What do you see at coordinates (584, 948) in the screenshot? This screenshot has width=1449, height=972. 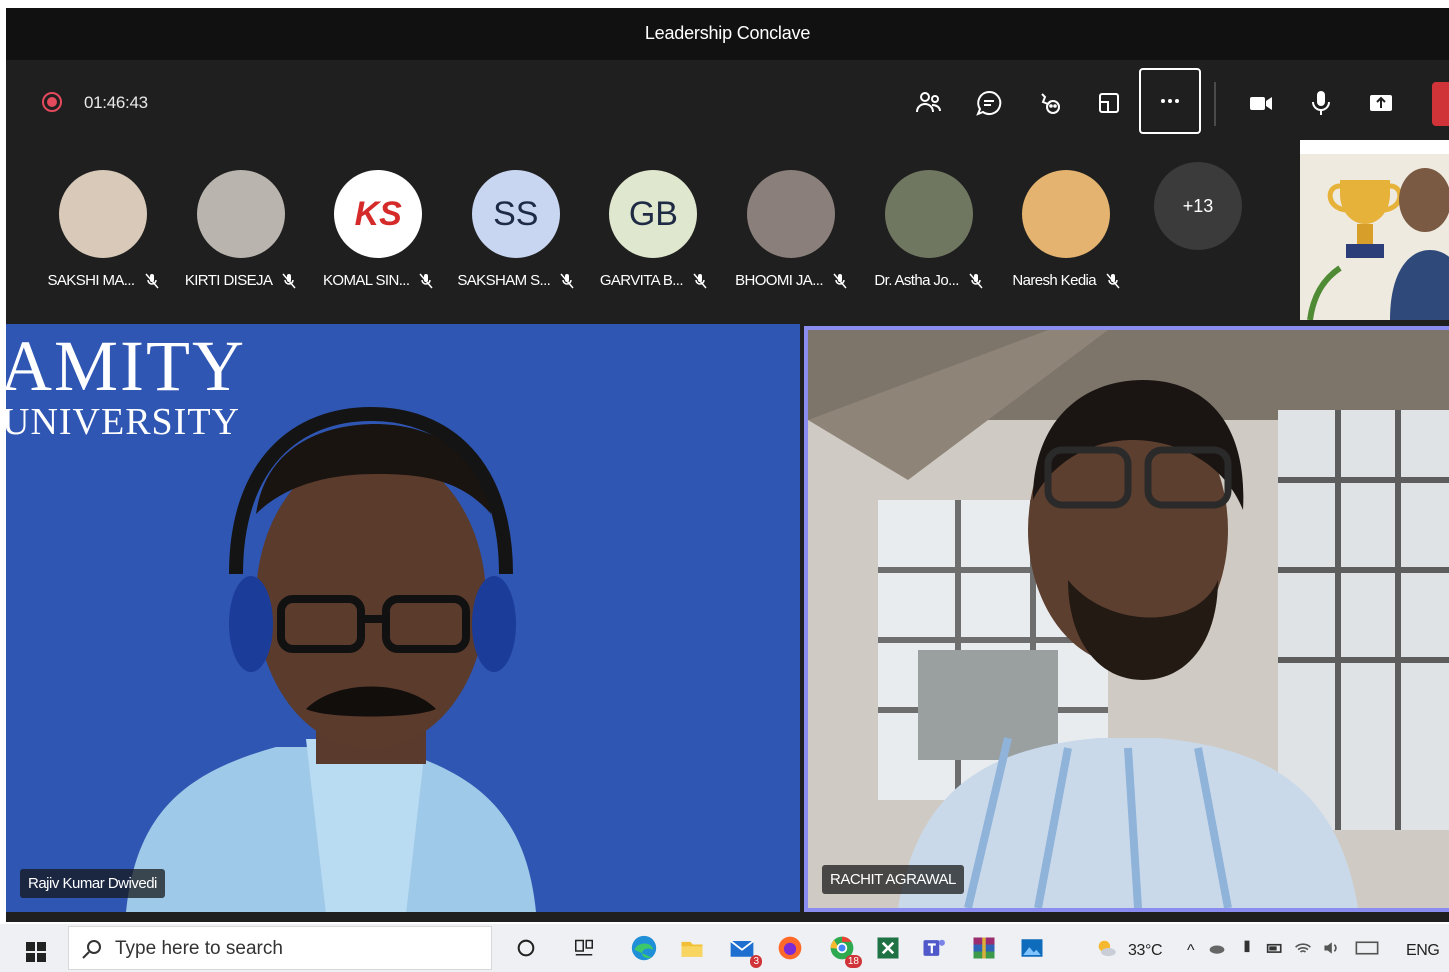 I see `task-view-icon` at bounding box center [584, 948].